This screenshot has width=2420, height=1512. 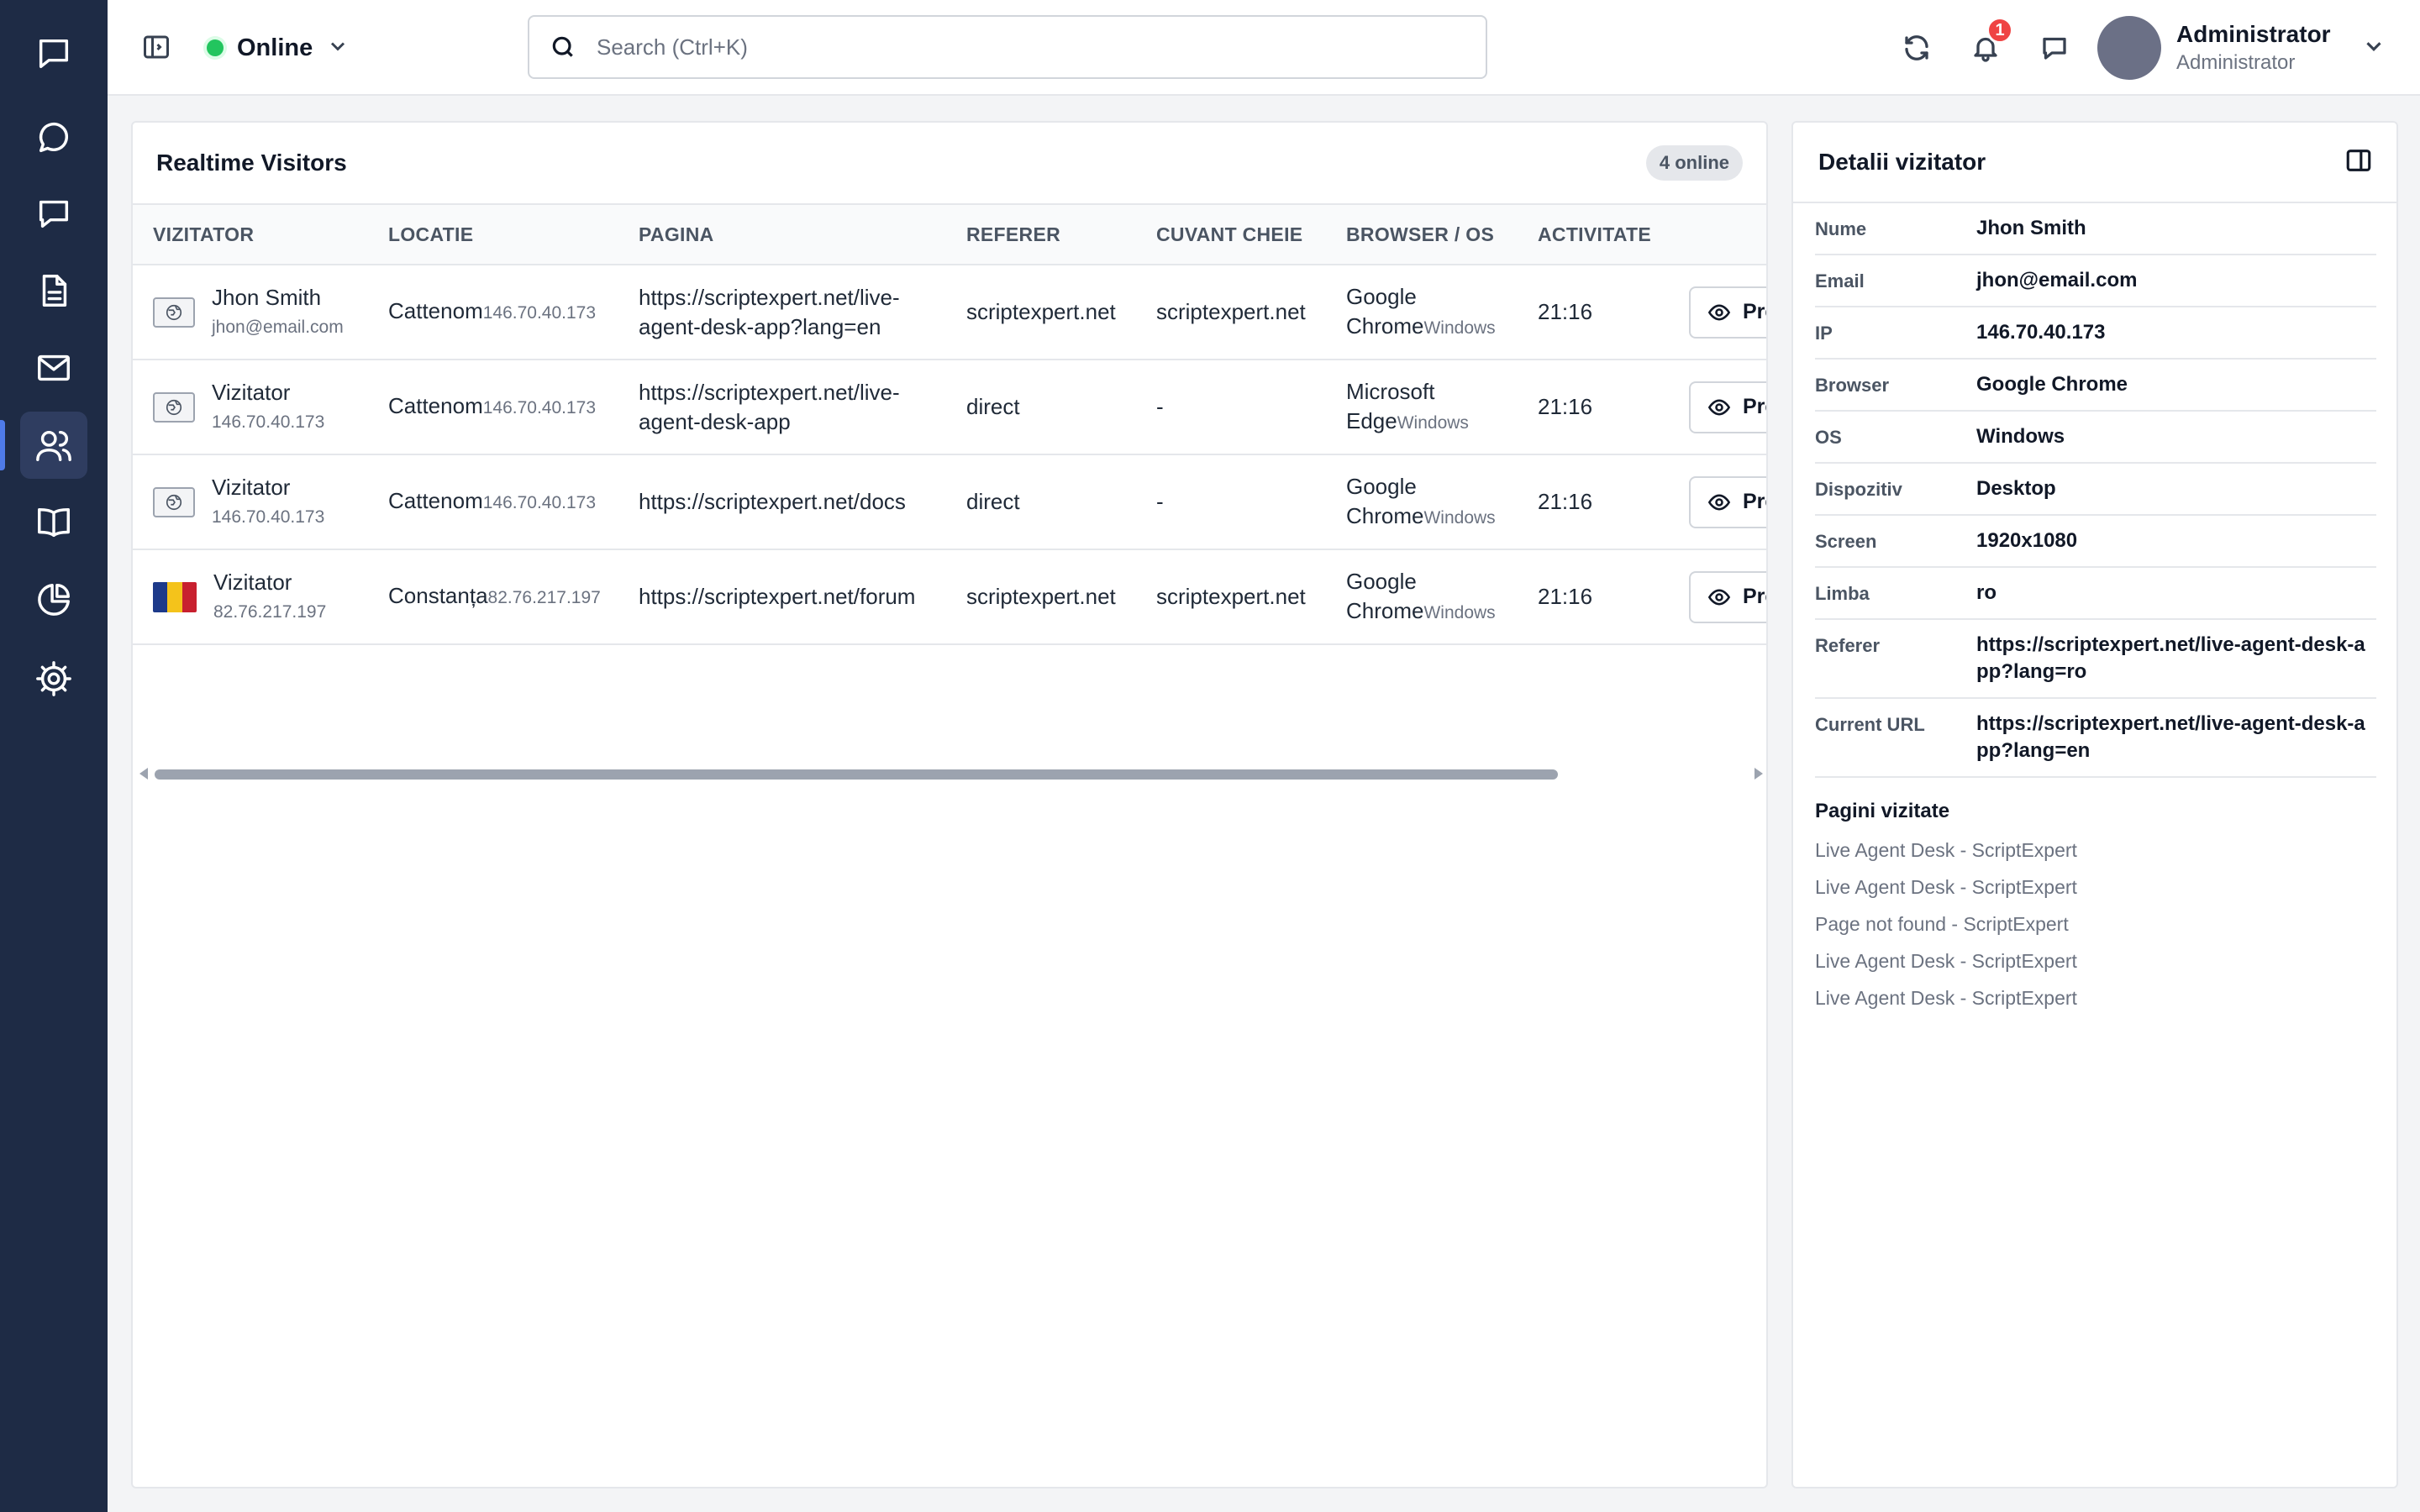 What do you see at coordinates (53, 368) in the screenshot?
I see `nav-email-button` at bounding box center [53, 368].